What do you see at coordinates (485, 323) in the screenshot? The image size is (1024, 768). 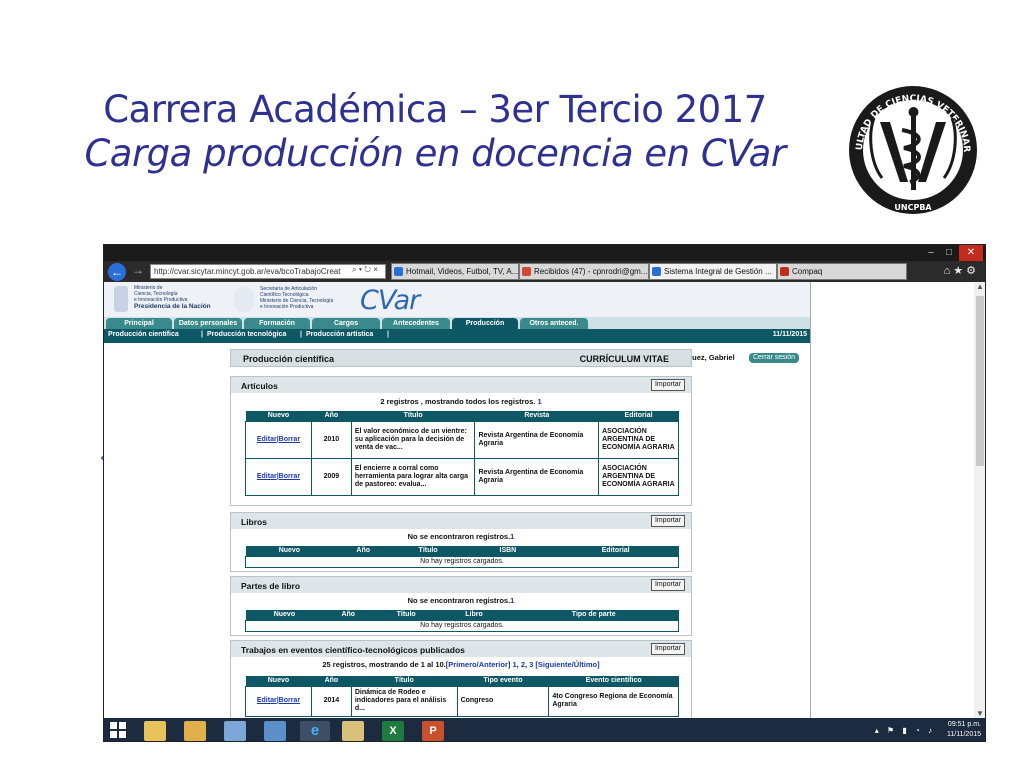 I see `menu-tab-produccion: Producción` at bounding box center [485, 323].